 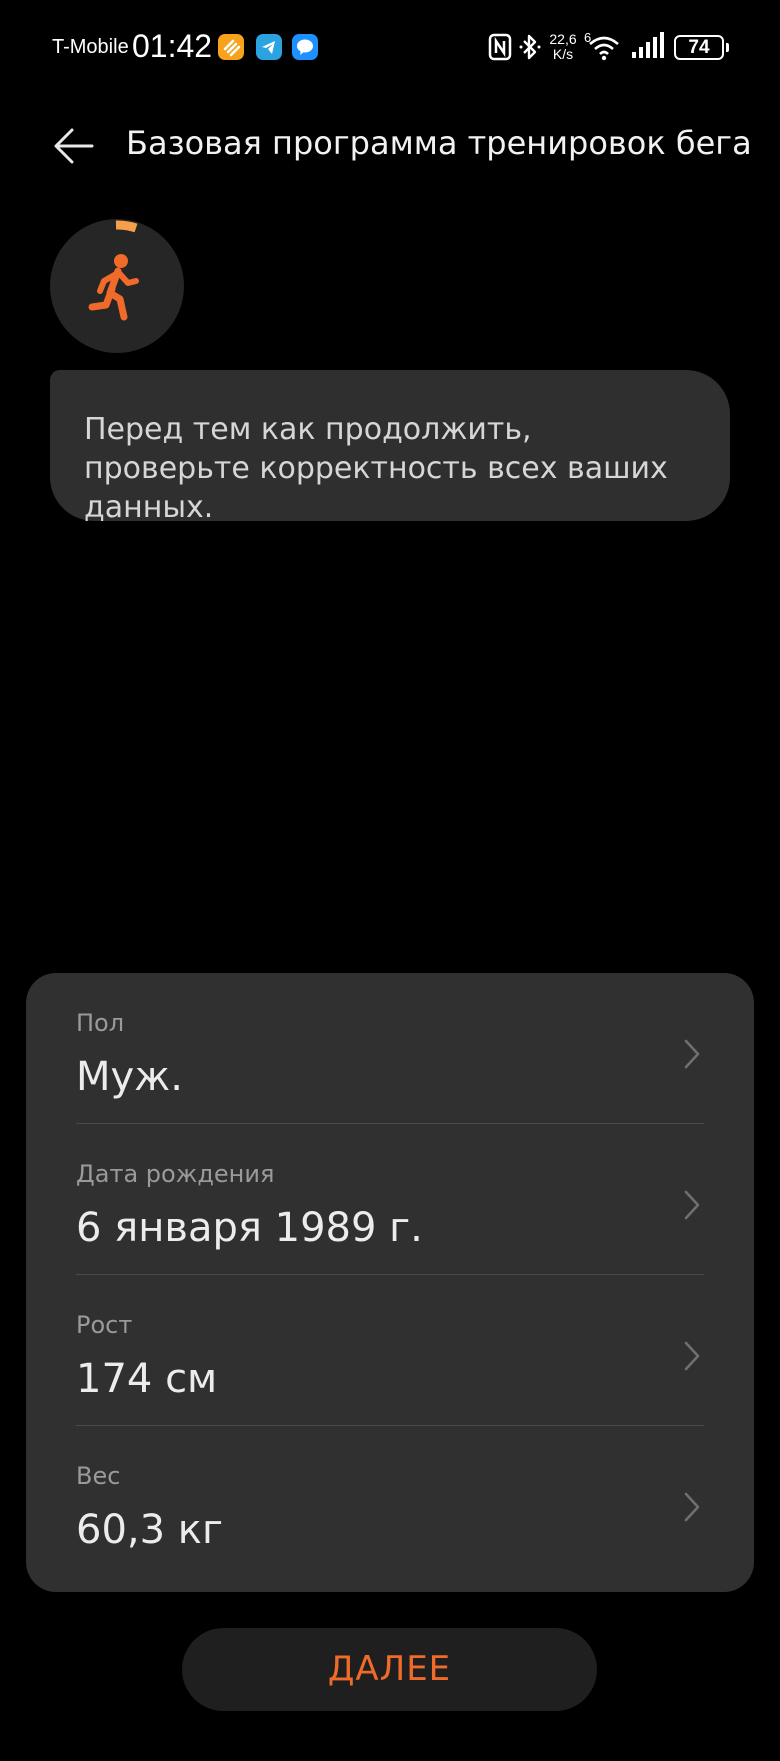 What do you see at coordinates (100, 1023) in the screenshot?
I see `gender-label: Пол` at bounding box center [100, 1023].